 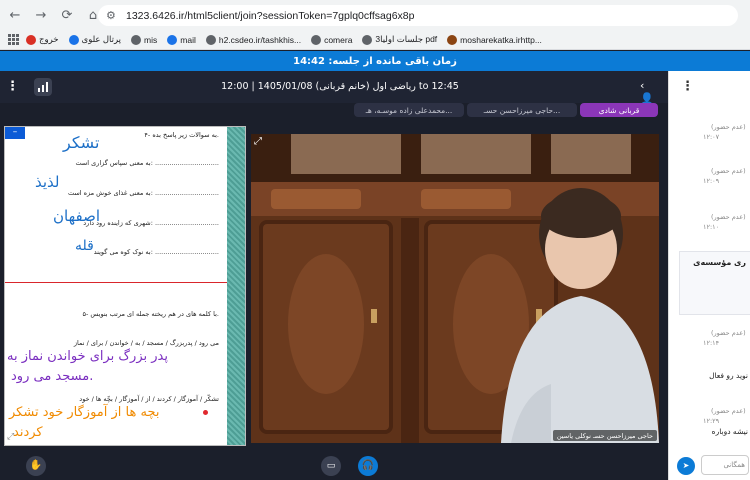 I want to click on handwriting-annotation: قله, so click(x=84, y=246).